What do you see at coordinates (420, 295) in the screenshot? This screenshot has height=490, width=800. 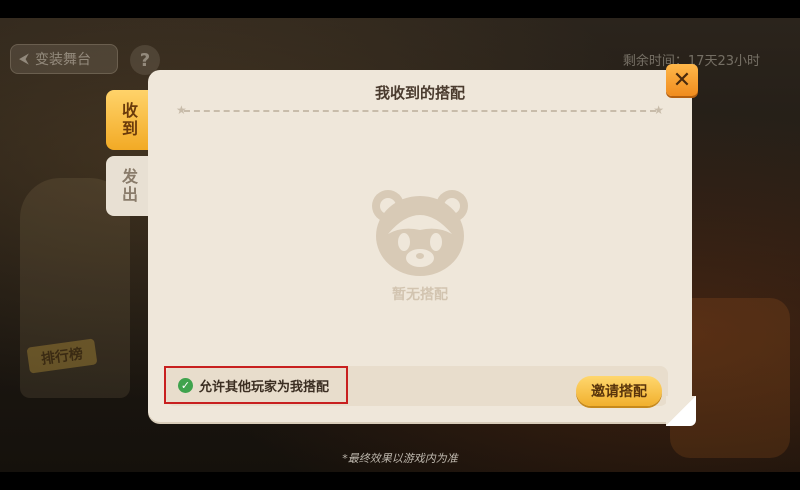 I see `empty-state-label: 暂无搭配` at bounding box center [420, 295].